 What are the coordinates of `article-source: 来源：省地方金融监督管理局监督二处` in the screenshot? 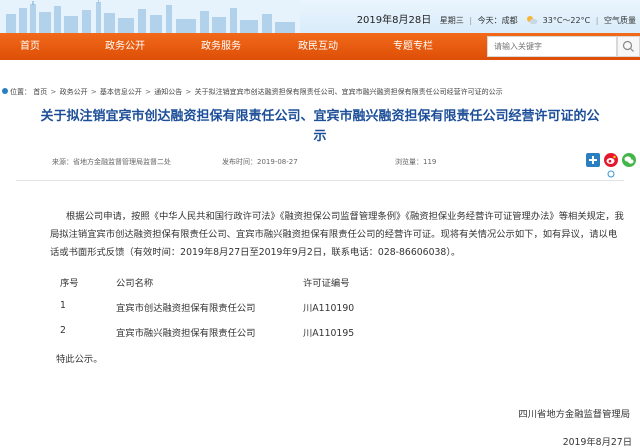 It's located at (111, 162).